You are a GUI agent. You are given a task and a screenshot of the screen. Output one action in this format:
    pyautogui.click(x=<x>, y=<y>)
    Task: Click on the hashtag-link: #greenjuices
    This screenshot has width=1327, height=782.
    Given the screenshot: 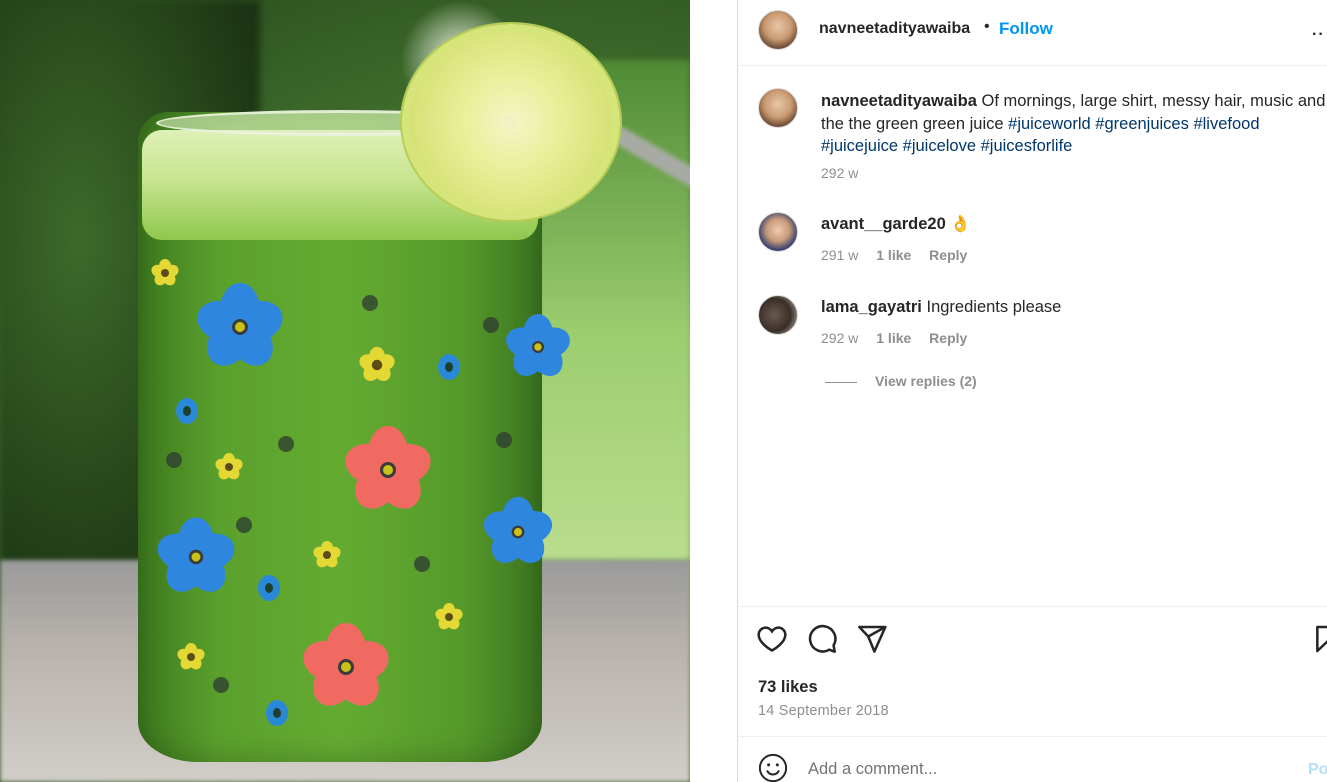 What is the action you would take?
    pyautogui.click(x=1142, y=124)
    